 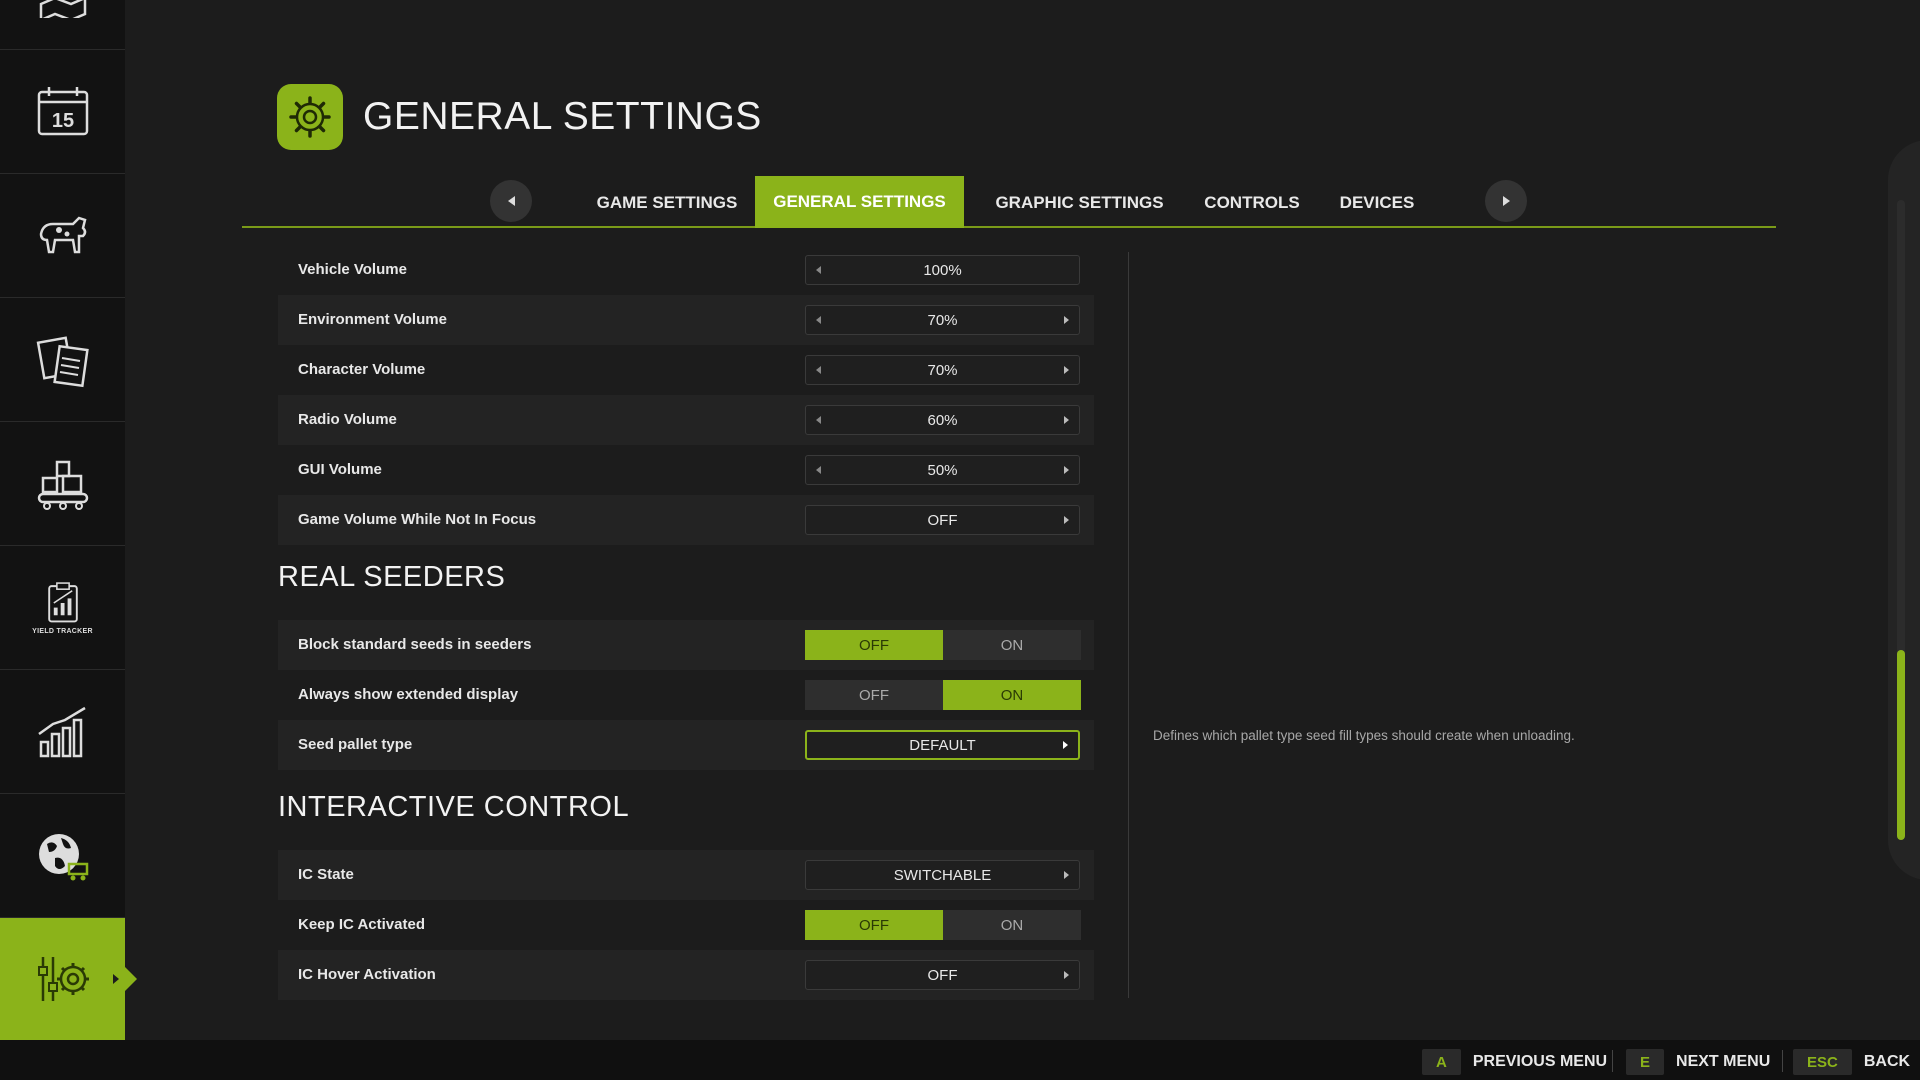 I want to click on radio-volume-selector: 60%, so click(x=942, y=420).